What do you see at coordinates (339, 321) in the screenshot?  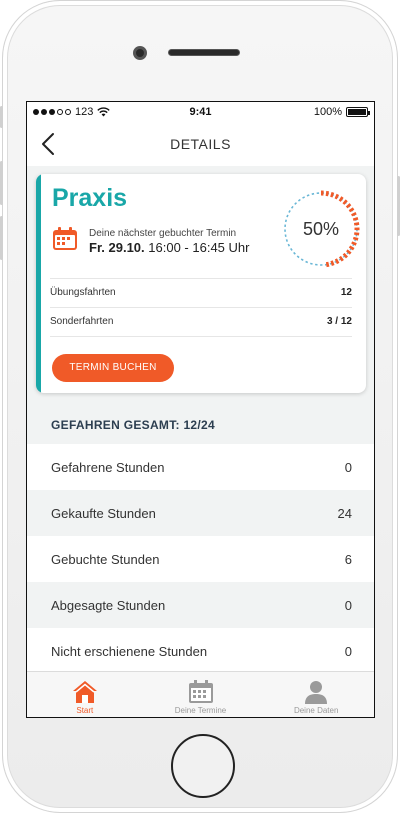 I see `stat-value: 3 / 12` at bounding box center [339, 321].